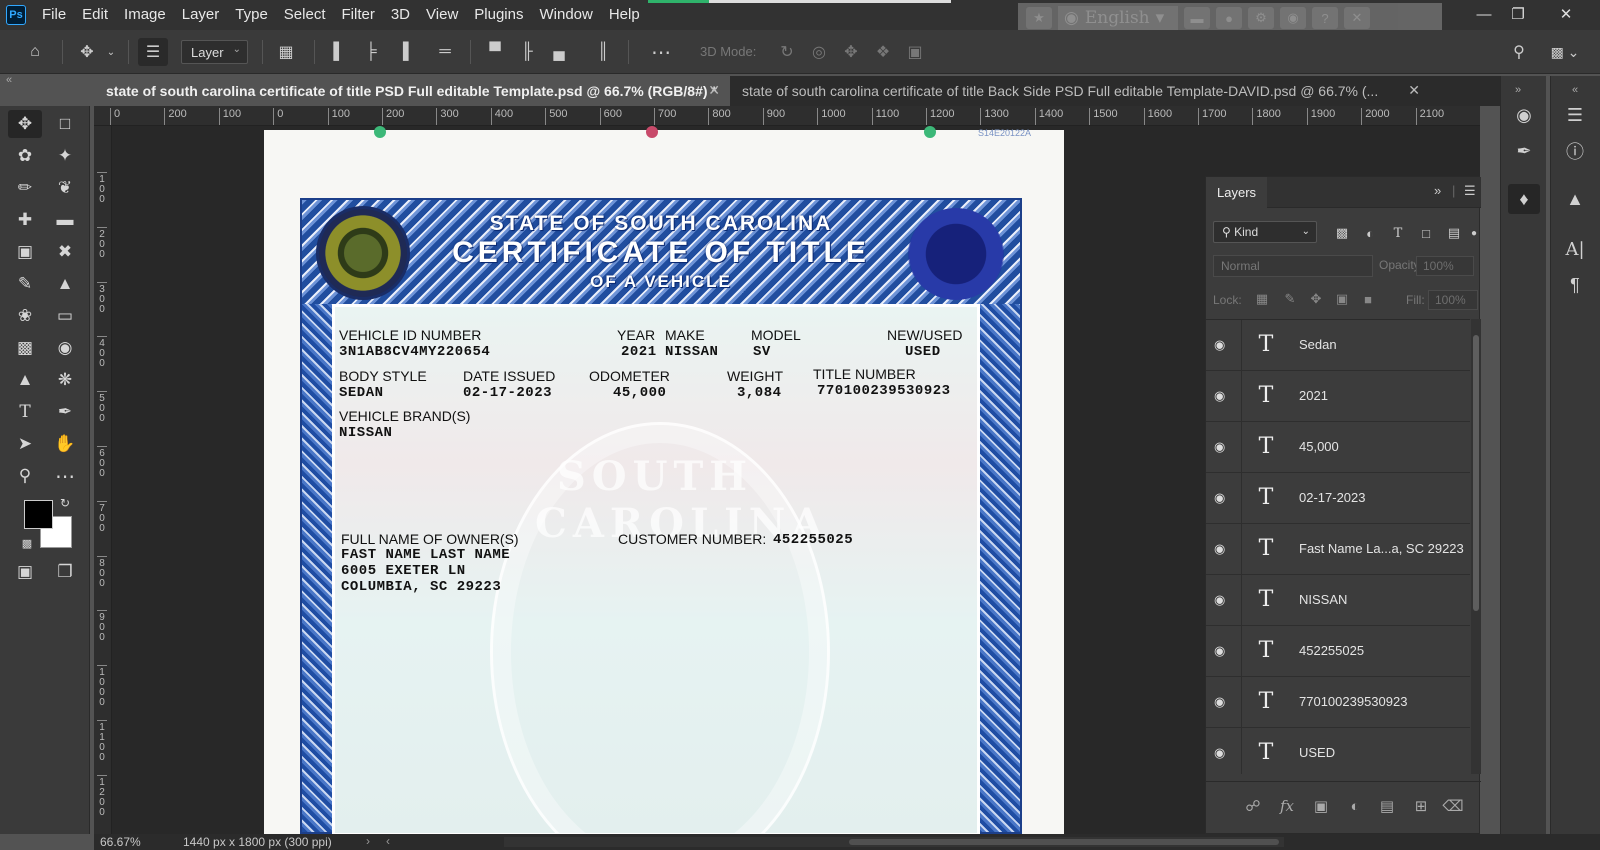  What do you see at coordinates (787, 52) in the screenshot?
I see `orbit-3d-icon: ↻` at bounding box center [787, 52].